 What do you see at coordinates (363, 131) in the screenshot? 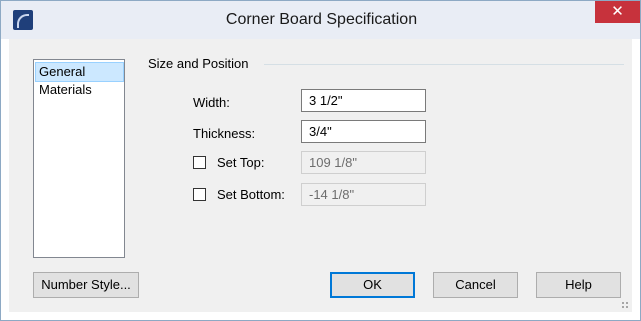
I see `thickness-input: 3/4"` at bounding box center [363, 131].